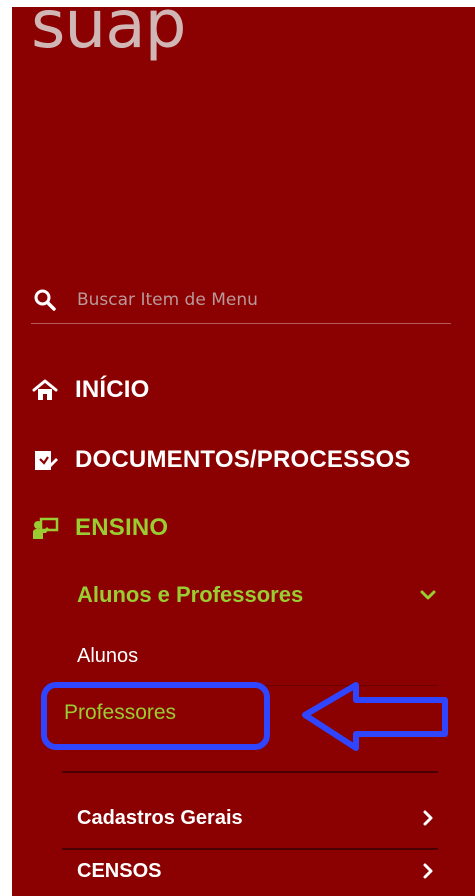 This screenshot has width=475, height=896. What do you see at coordinates (122, 527) in the screenshot?
I see `menu-item-label: ENSINO` at bounding box center [122, 527].